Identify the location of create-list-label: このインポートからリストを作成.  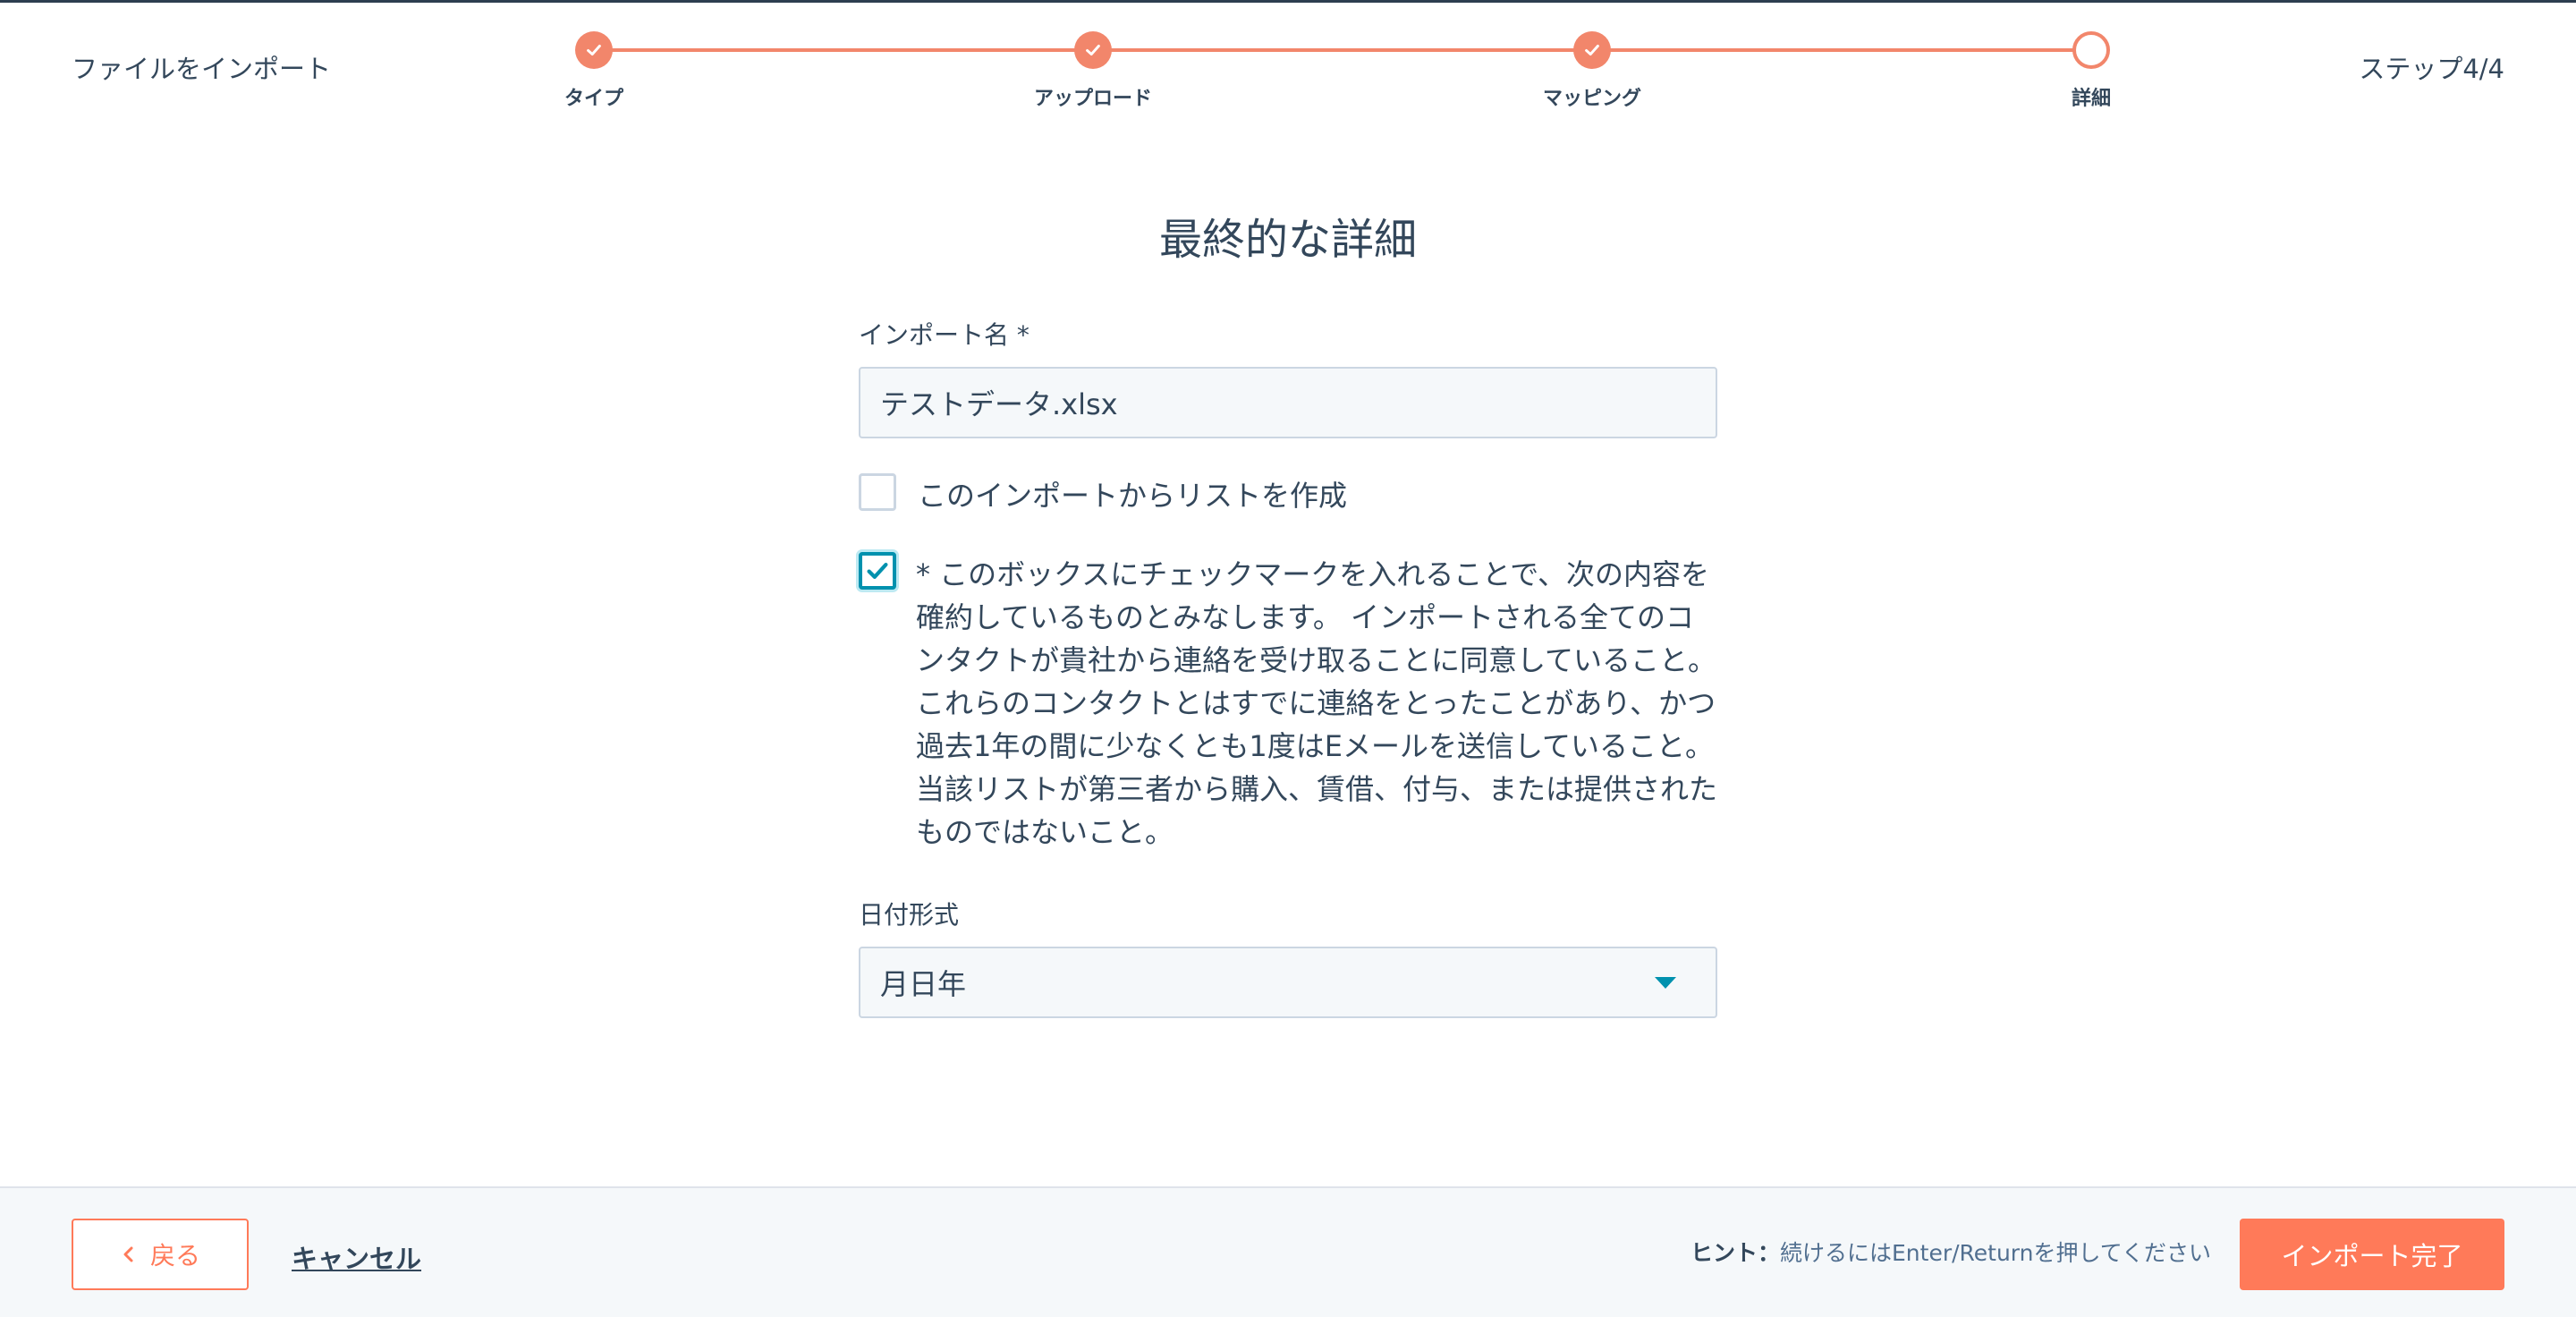
(1132, 496).